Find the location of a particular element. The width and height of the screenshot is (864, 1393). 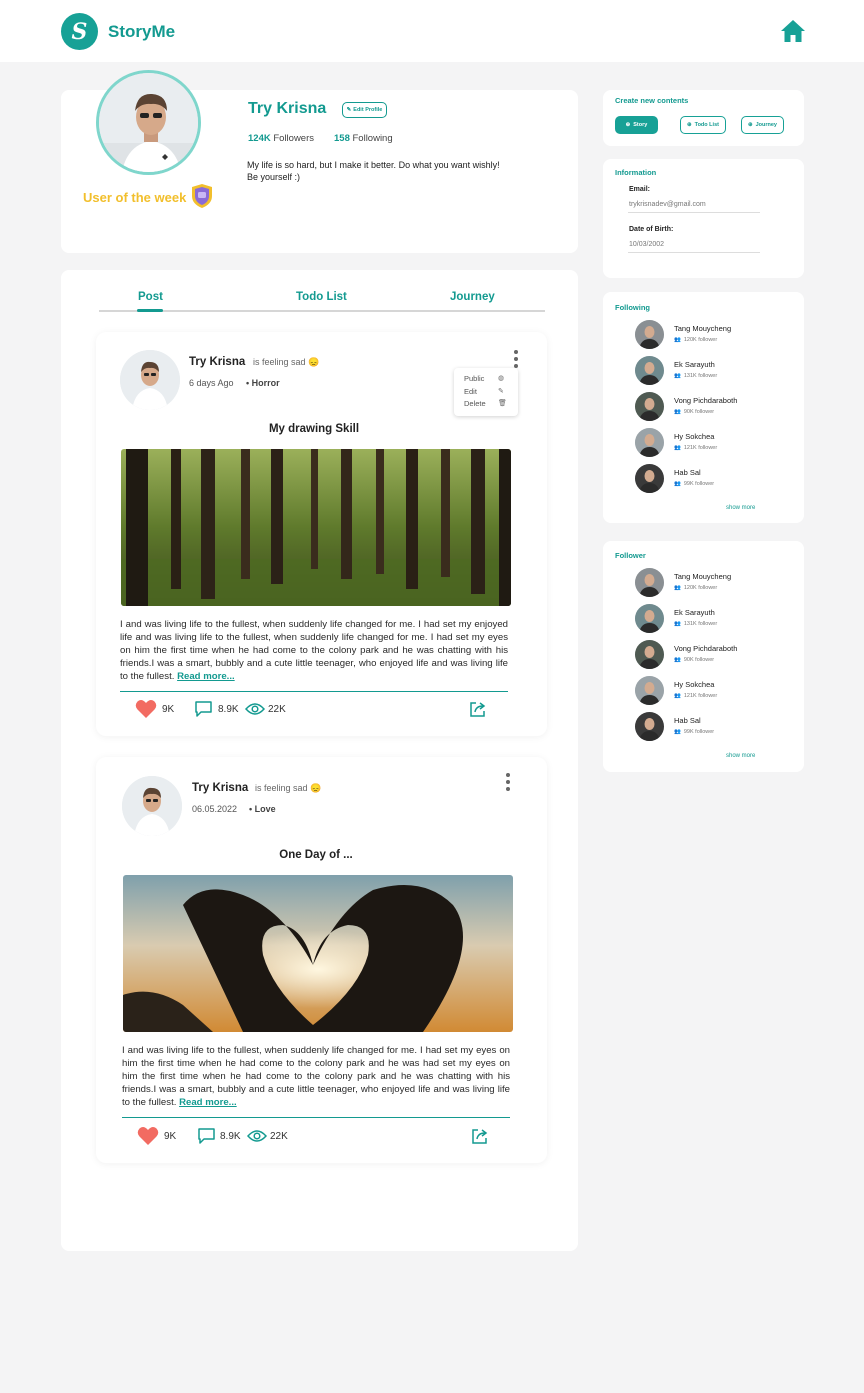

create-content-title: Create new contents is located at coordinates (652, 100).